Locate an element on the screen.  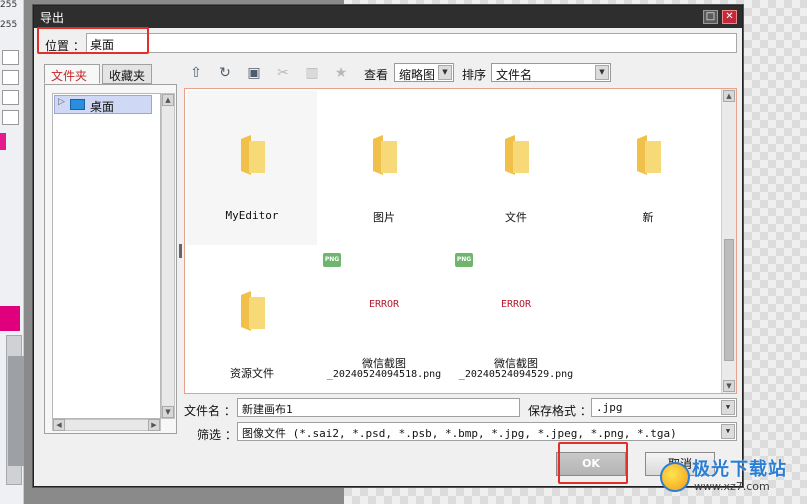
ok-highlight-box is located at coordinates (593, 463).